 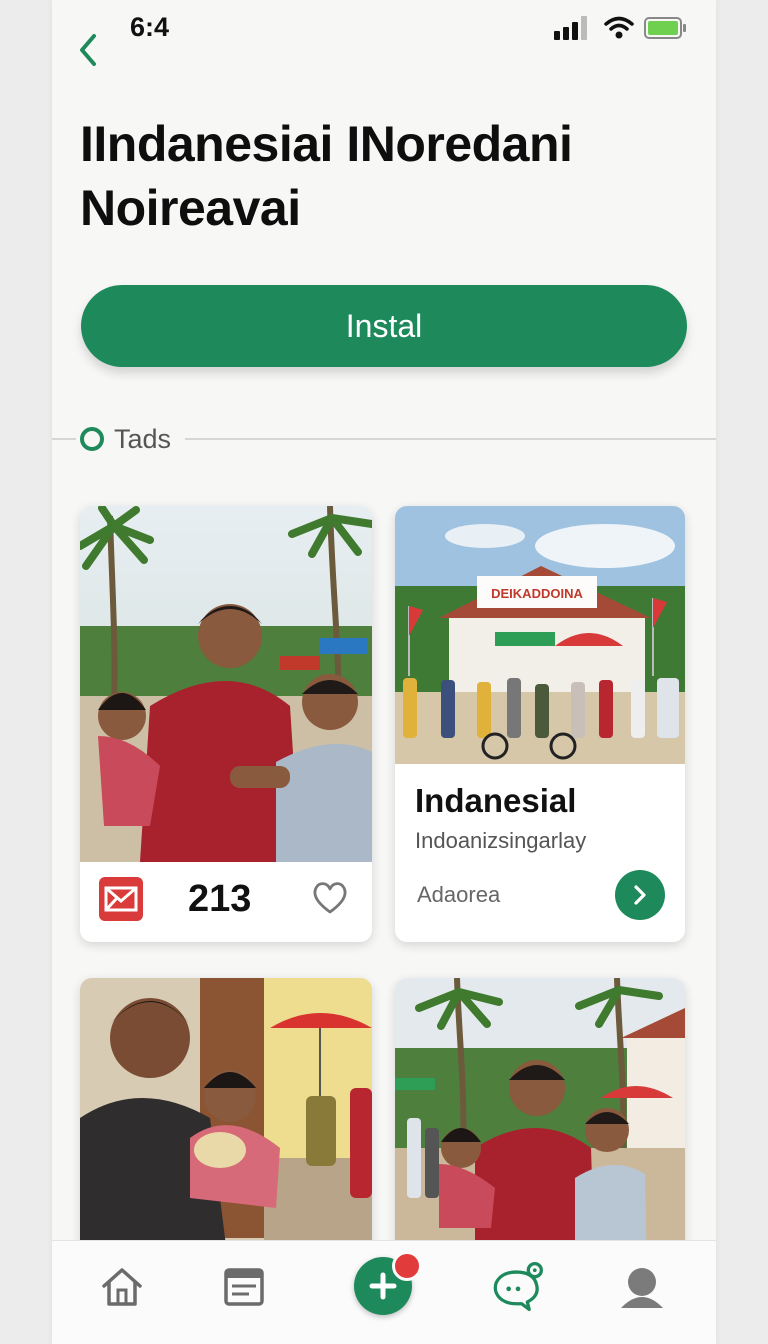 I want to click on card-footer: 213, so click(x=226, y=902).